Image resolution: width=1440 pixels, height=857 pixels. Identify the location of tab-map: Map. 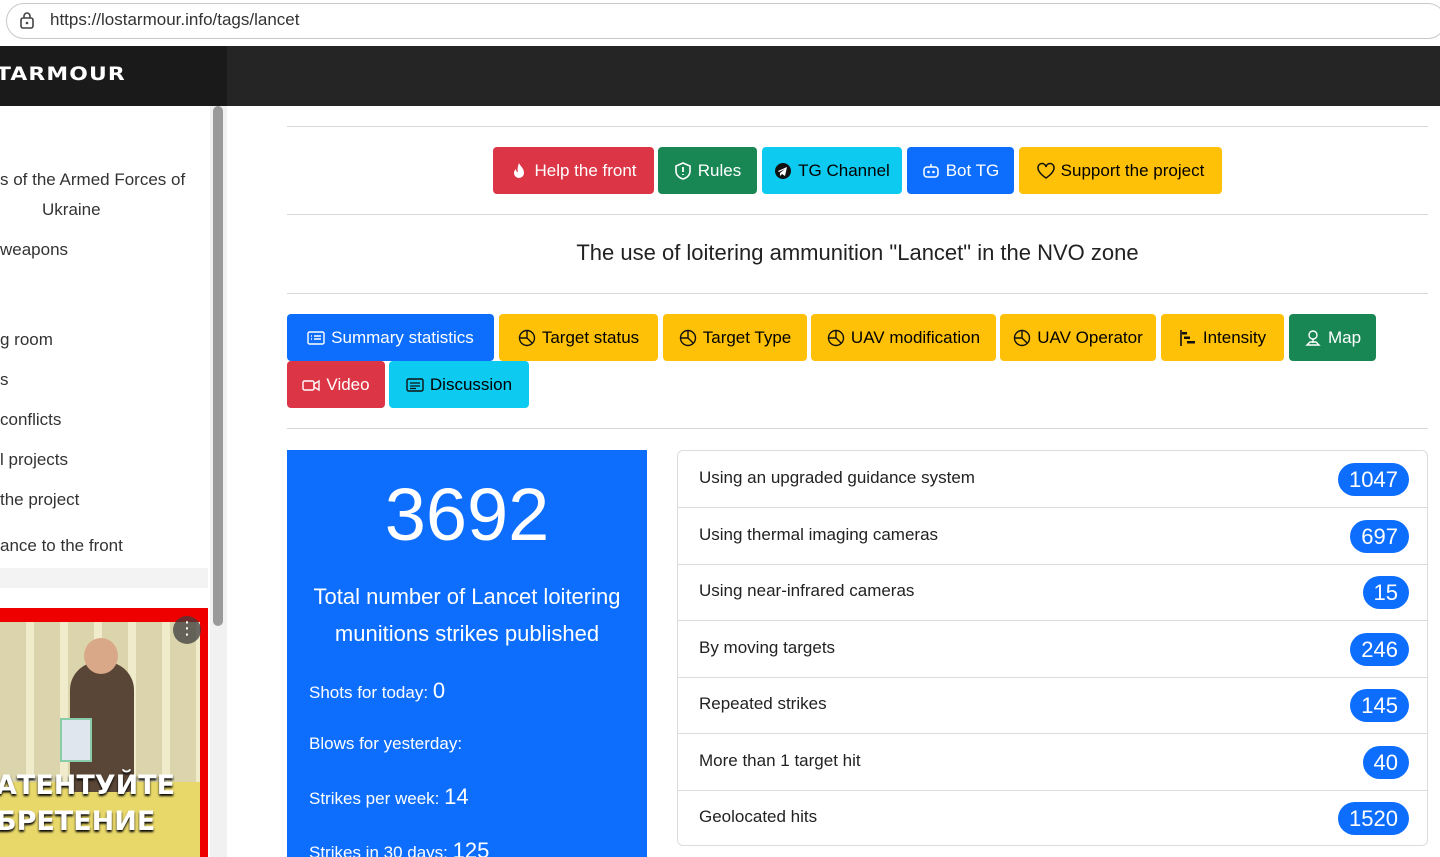
(1332, 337).